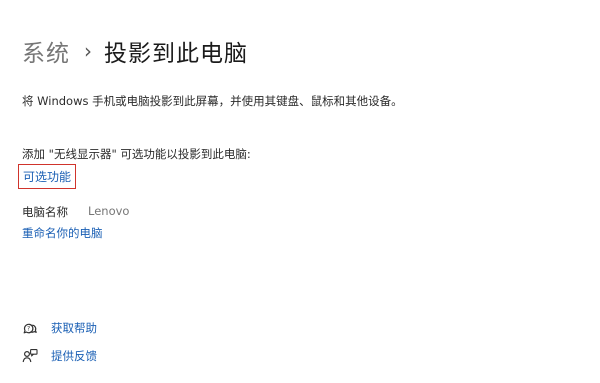  I want to click on page-title: 投影到此电脑, so click(176, 54).